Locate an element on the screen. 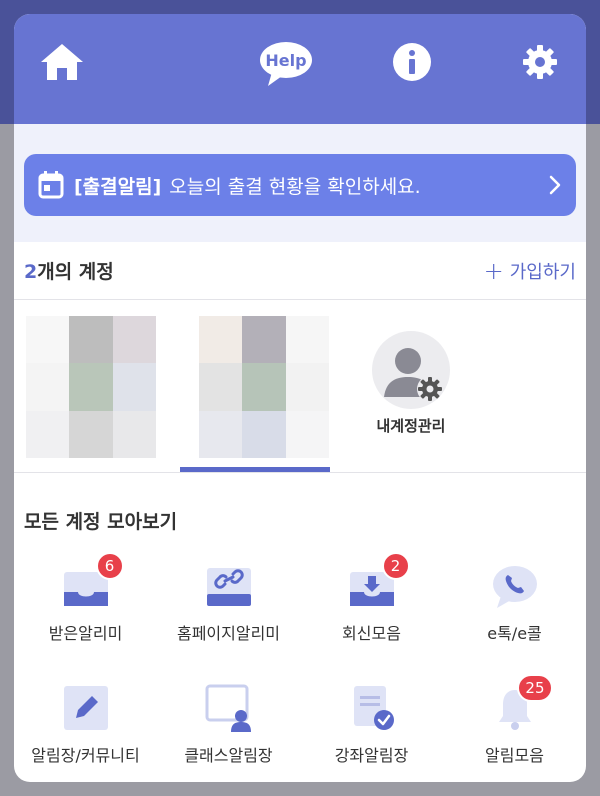 This screenshot has height=796, width=600. menu-label: 알림장/커뮤니티 is located at coordinates (85, 755).